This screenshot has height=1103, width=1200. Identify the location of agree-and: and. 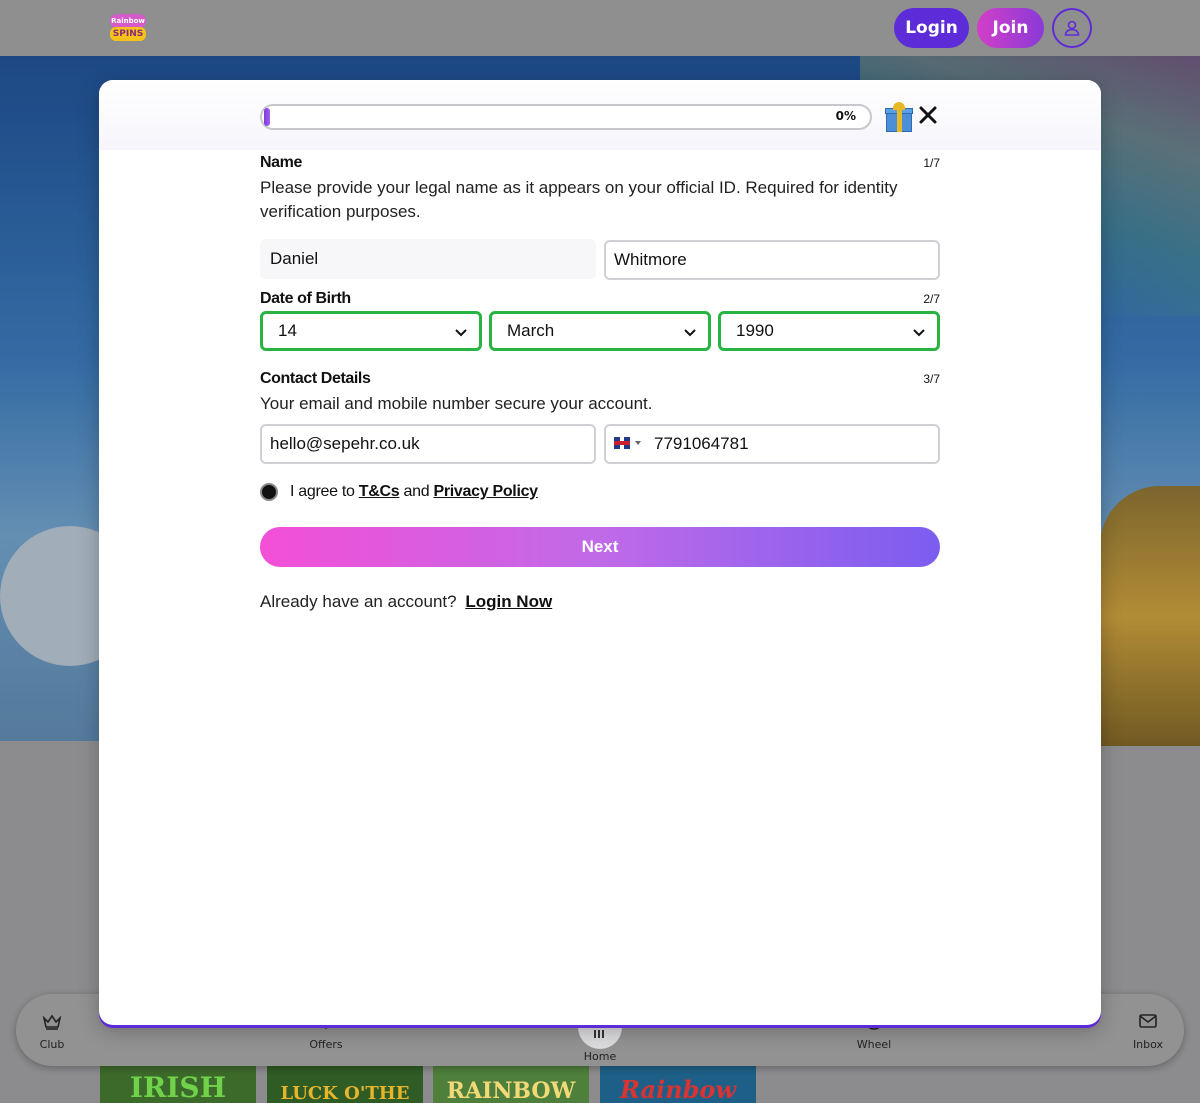
(416, 491).